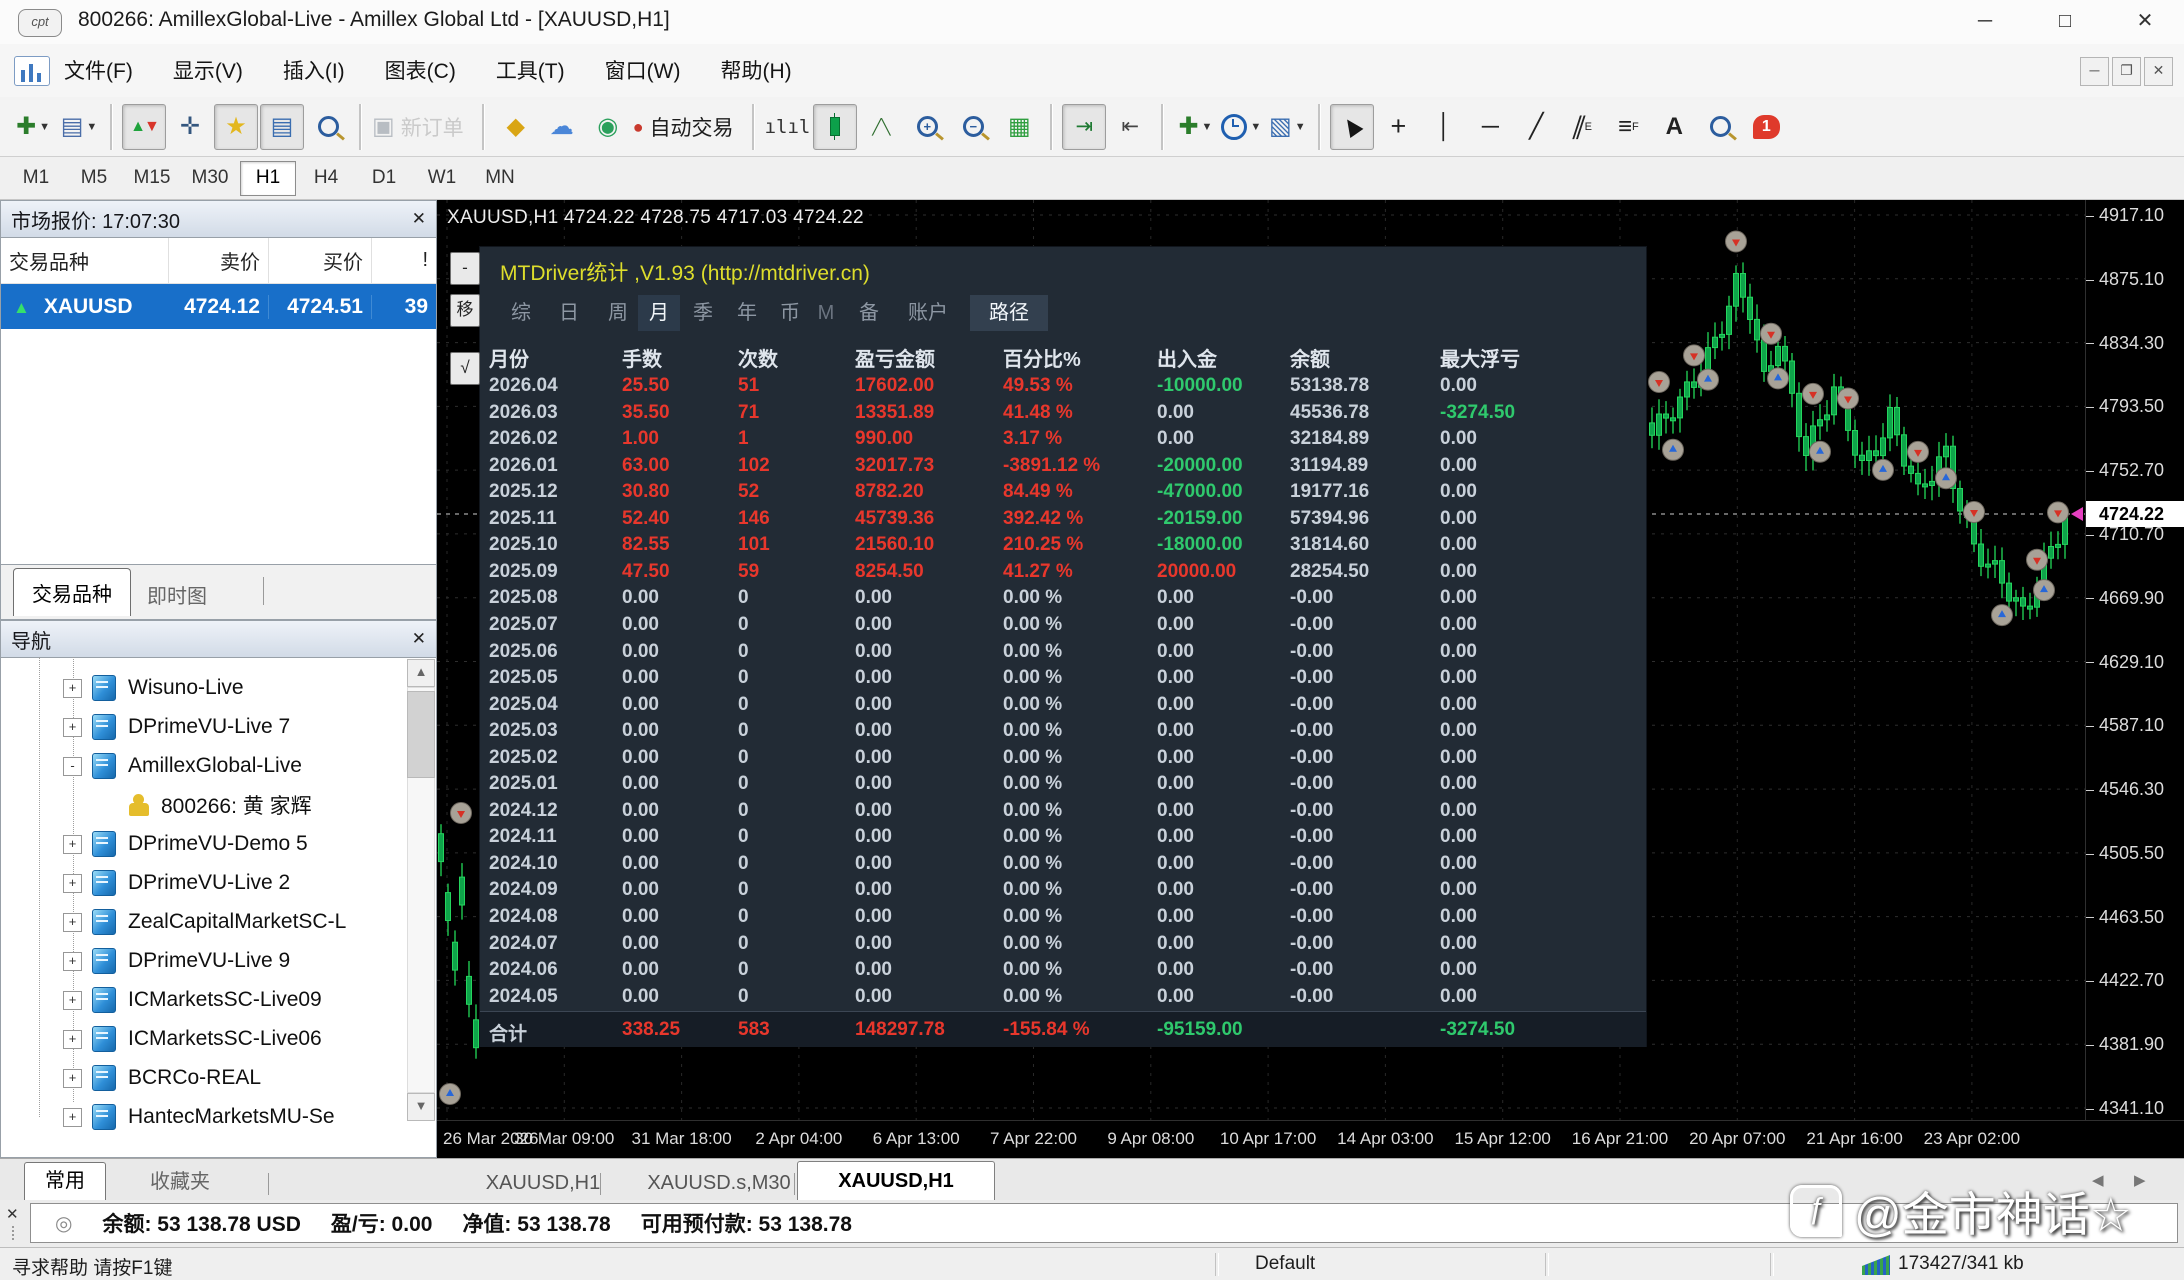  Describe the element at coordinates (643, 70) in the screenshot. I see `menu-item-窗口(W): 窗口(W)` at that location.